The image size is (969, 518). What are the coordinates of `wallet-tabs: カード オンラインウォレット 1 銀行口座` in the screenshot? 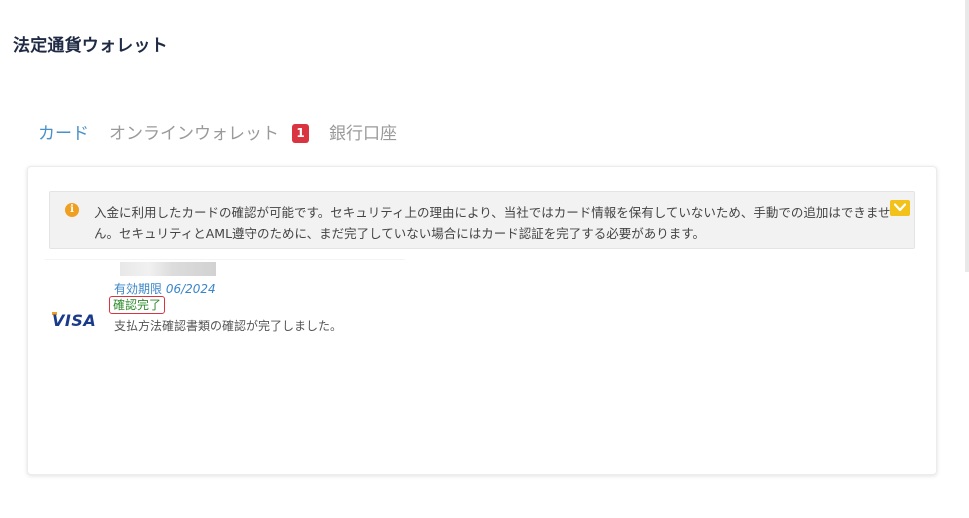 It's located at (217, 131).